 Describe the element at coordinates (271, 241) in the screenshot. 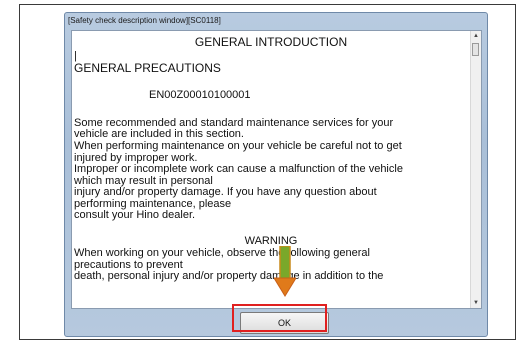

I see `warning-heading: WARNING` at that location.